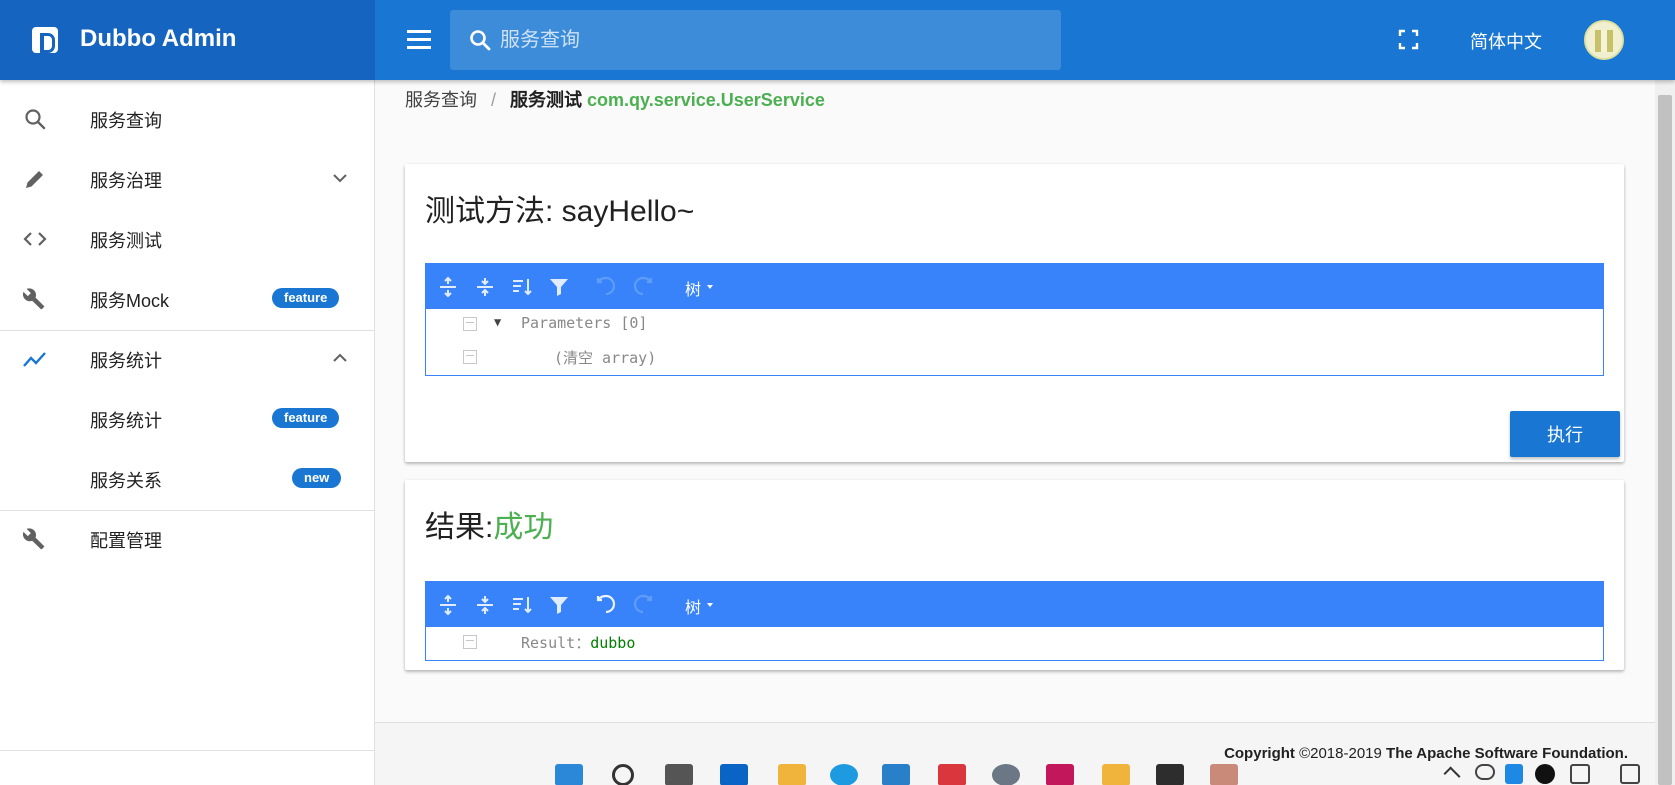 This screenshot has height=785, width=1675. Describe the element at coordinates (1014, 621) in the screenshot. I see `result-json-editor: 树 Result：dubbo` at that location.